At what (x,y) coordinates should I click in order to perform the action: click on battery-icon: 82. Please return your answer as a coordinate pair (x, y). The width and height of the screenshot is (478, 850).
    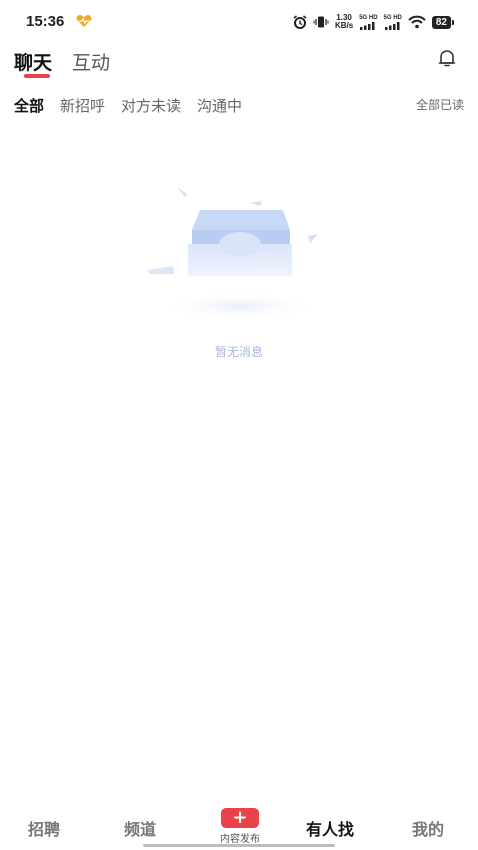
    Looking at the image, I should click on (442, 22).